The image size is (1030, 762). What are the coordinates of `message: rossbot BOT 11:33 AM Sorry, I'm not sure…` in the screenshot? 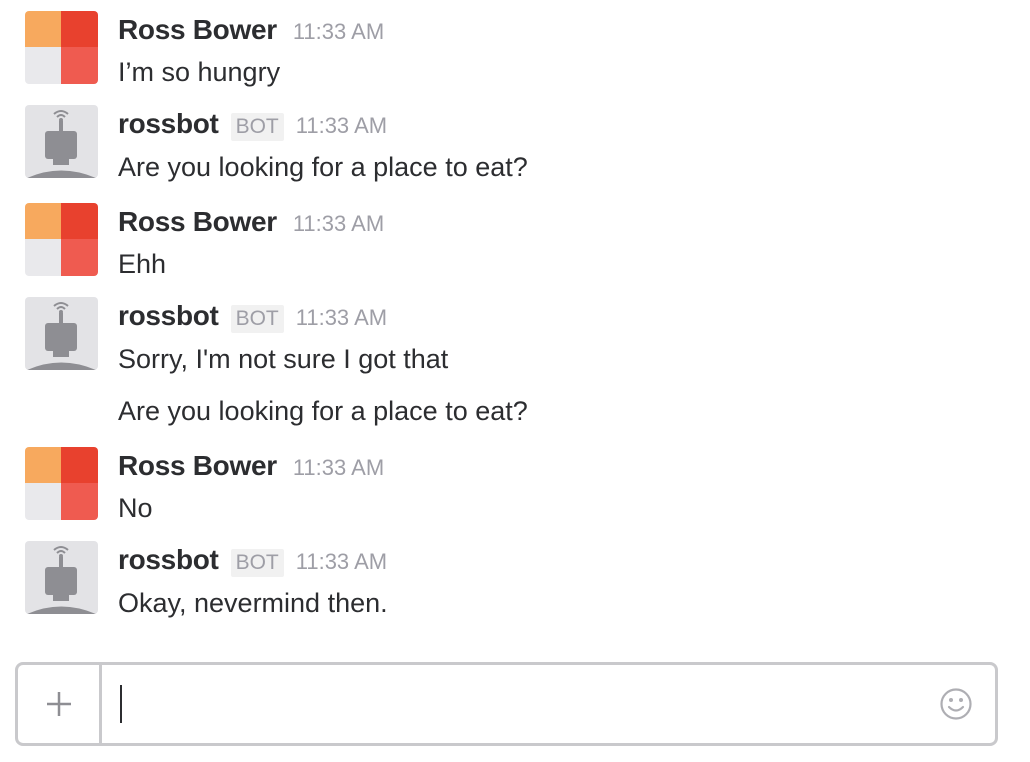 It's located at (515, 337).